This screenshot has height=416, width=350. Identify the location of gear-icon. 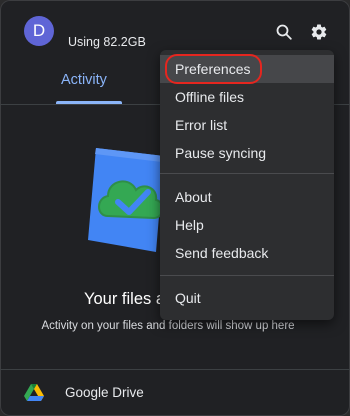
(319, 32).